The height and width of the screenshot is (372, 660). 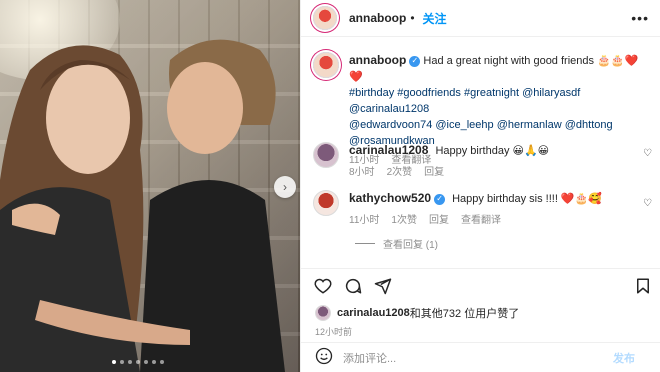 What do you see at coordinates (527, 199) in the screenshot?
I see `comment-text: Happy birthday sis !!!! ❤️🎂🥰` at bounding box center [527, 199].